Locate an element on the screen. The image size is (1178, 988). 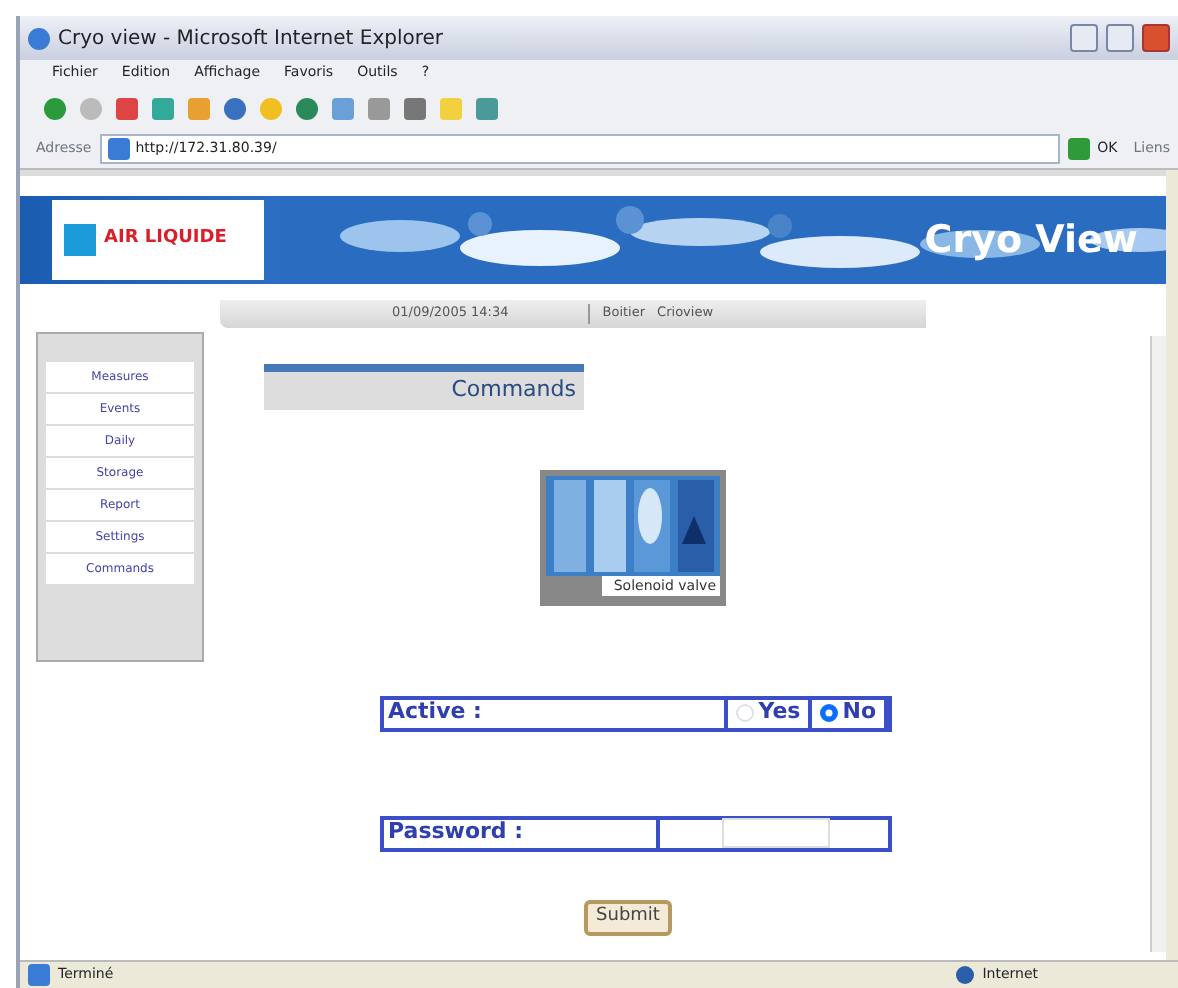
password-label: Password : is located at coordinates (456, 832).